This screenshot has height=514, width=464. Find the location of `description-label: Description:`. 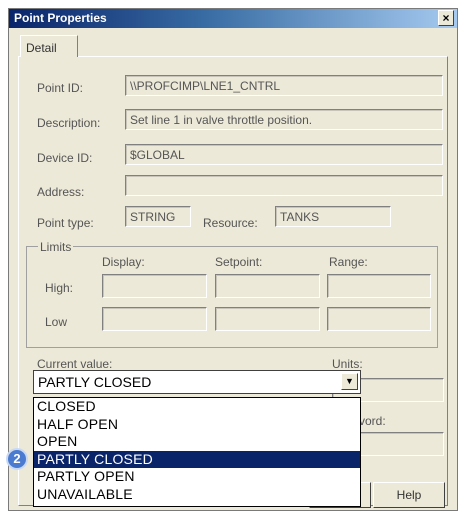

description-label: Description: is located at coordinates (69, 123).